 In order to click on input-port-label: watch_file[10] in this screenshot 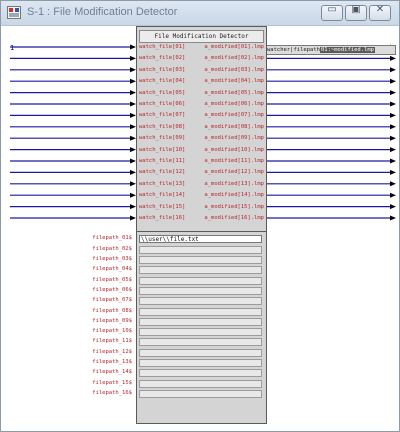, I will do `click(162, 149)`.